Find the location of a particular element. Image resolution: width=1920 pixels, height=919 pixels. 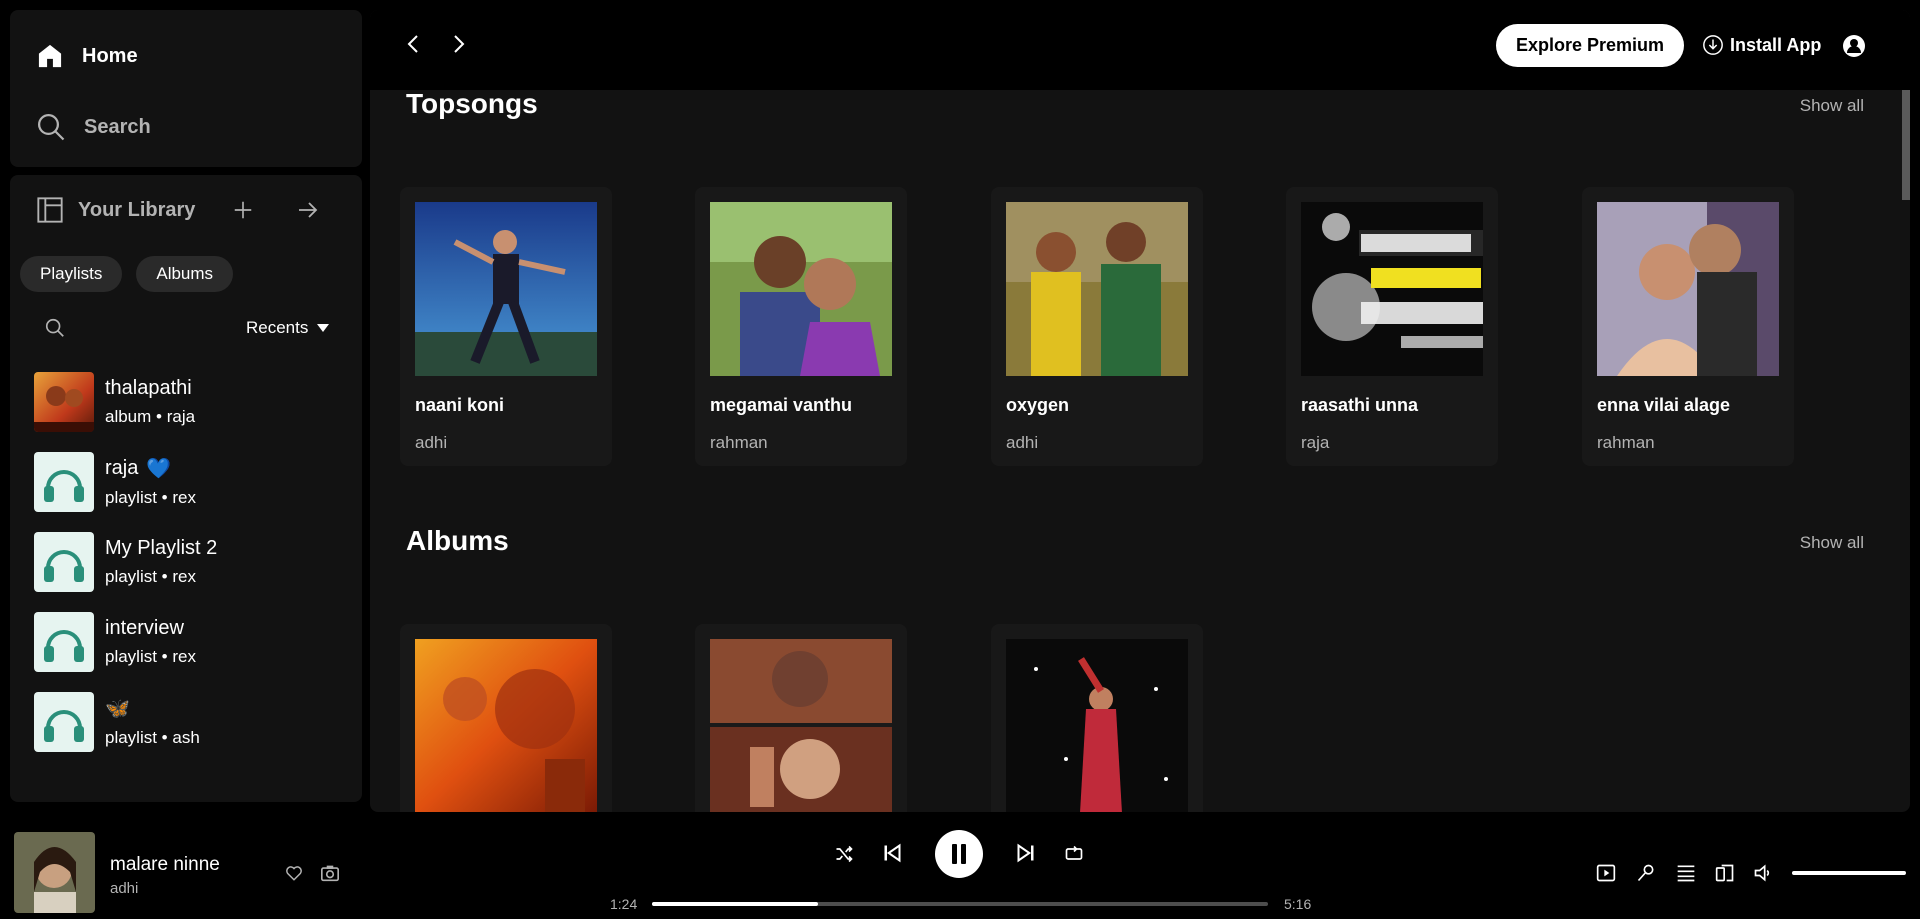

song-card: oxygen adhi is located at coordinates (1097, 326).